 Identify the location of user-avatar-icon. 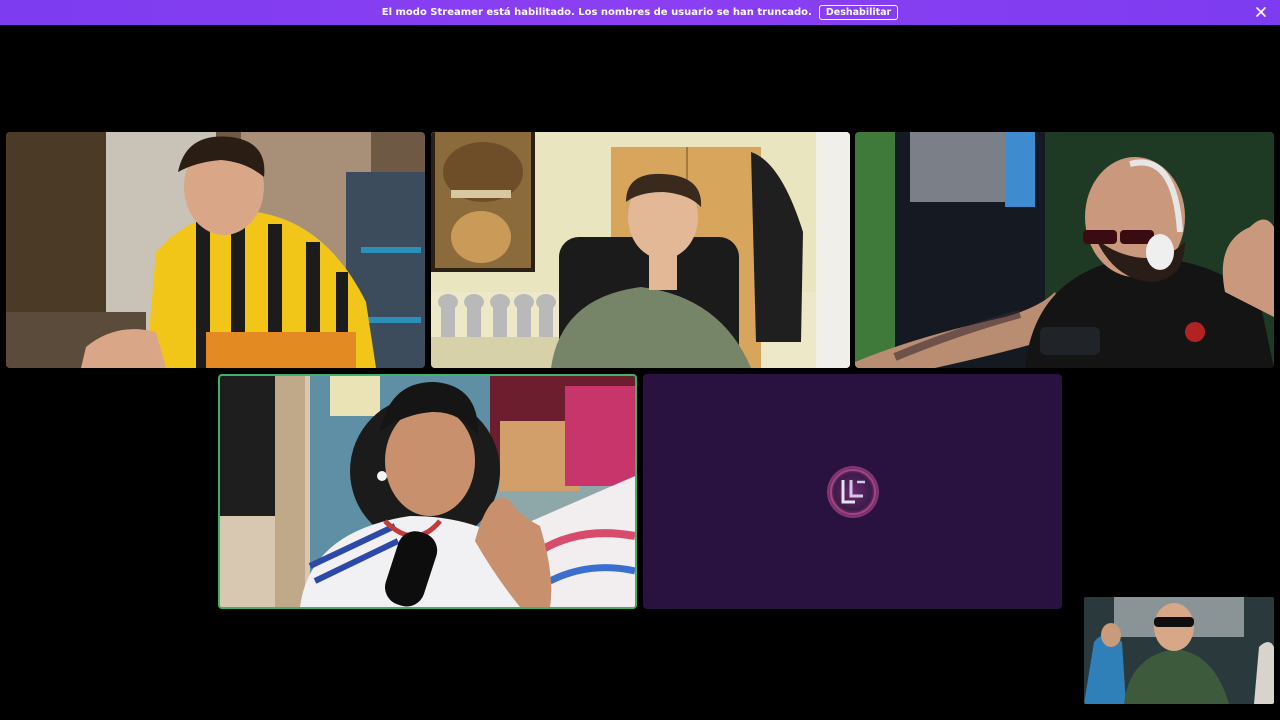
(852, 491).